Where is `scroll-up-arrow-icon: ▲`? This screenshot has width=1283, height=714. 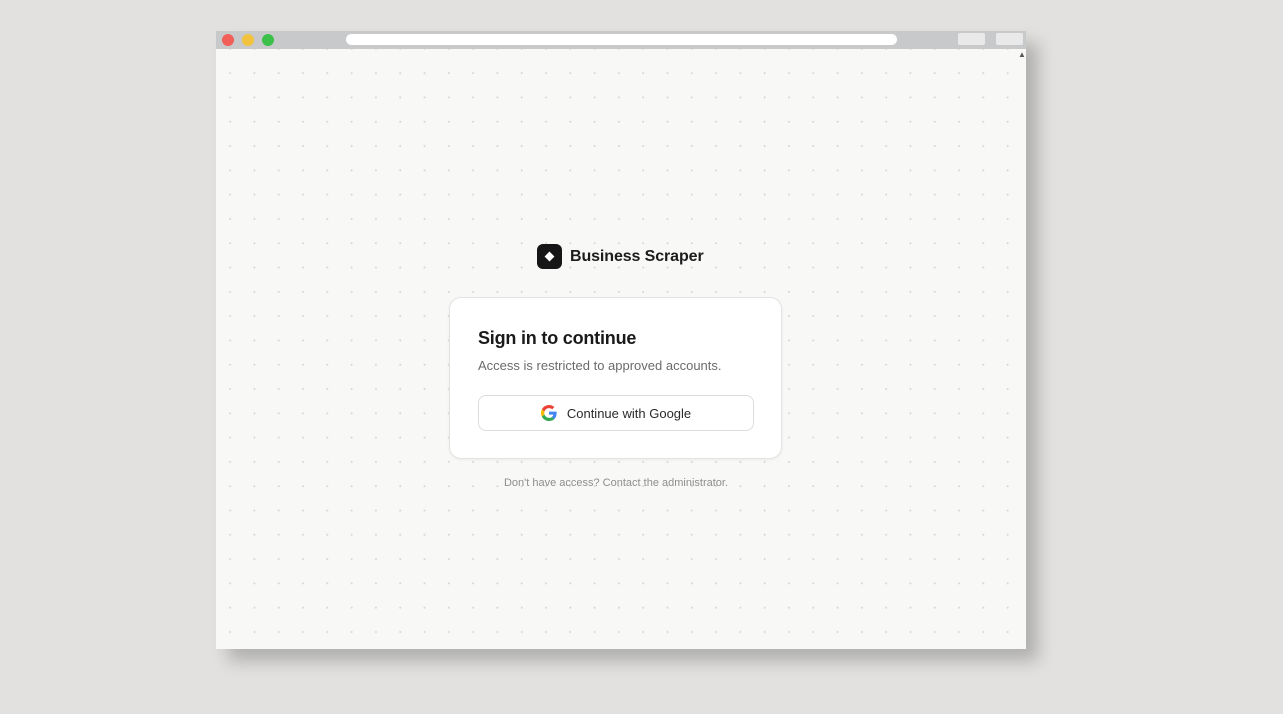
scroll-up-arrow-icon: ▲ is located at coordinates (1022, 55).